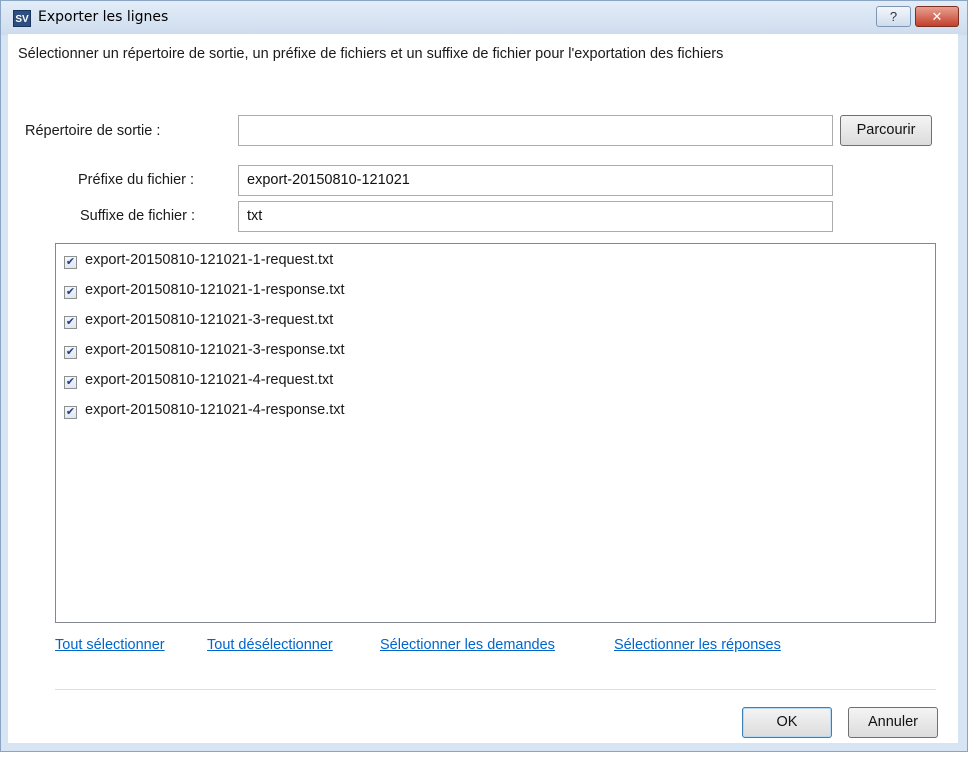 The width and height of the screenshot is (973, 758). What do you see at coordinates (467, 645) in the screenshot?
I see `select-requests-link: Sélectionner les demandes` at bounding box center [467, 645].